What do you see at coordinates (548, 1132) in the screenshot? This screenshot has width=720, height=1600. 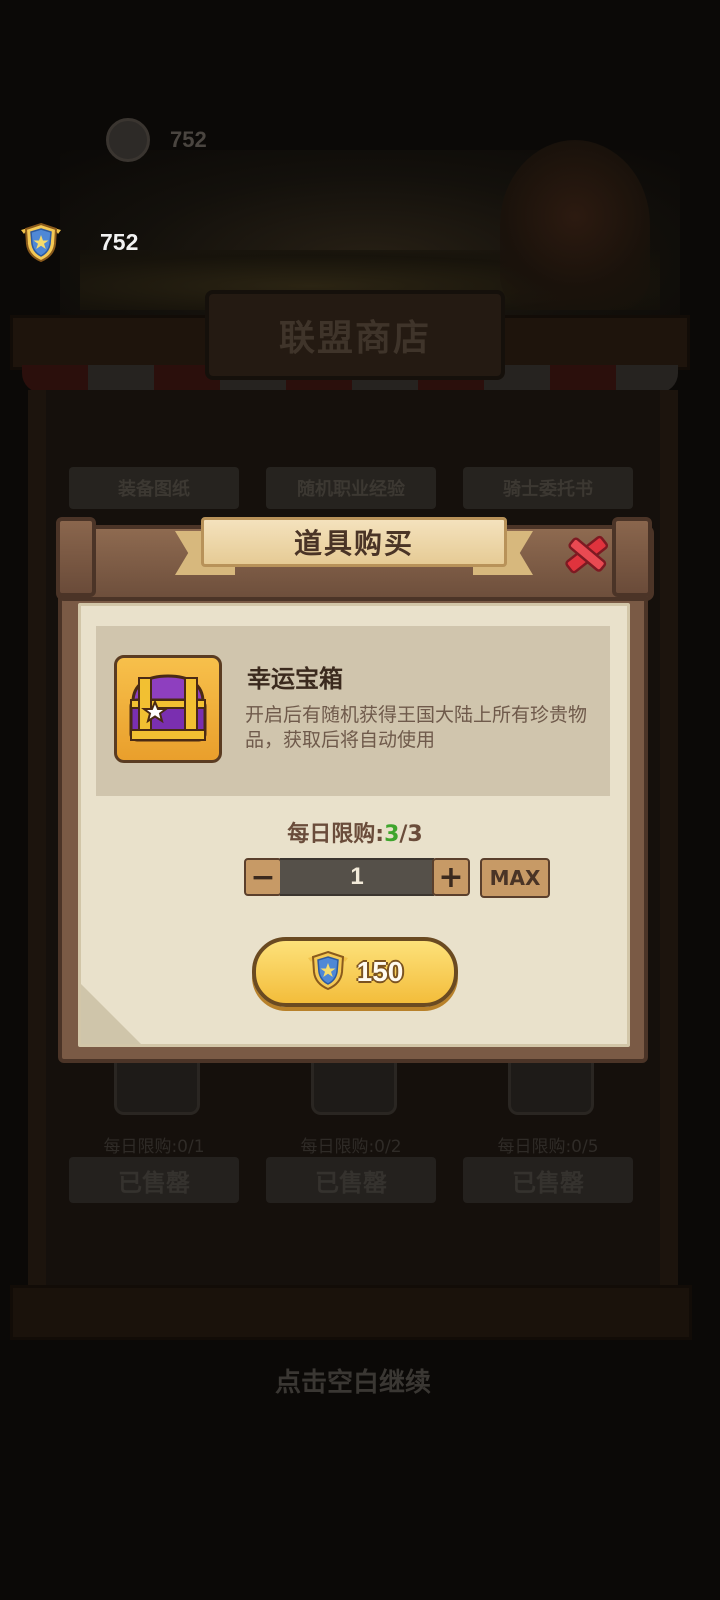 I see `background-shop-card: 每日限购:0/5 已售罄` at bounding box center [548, 1132].